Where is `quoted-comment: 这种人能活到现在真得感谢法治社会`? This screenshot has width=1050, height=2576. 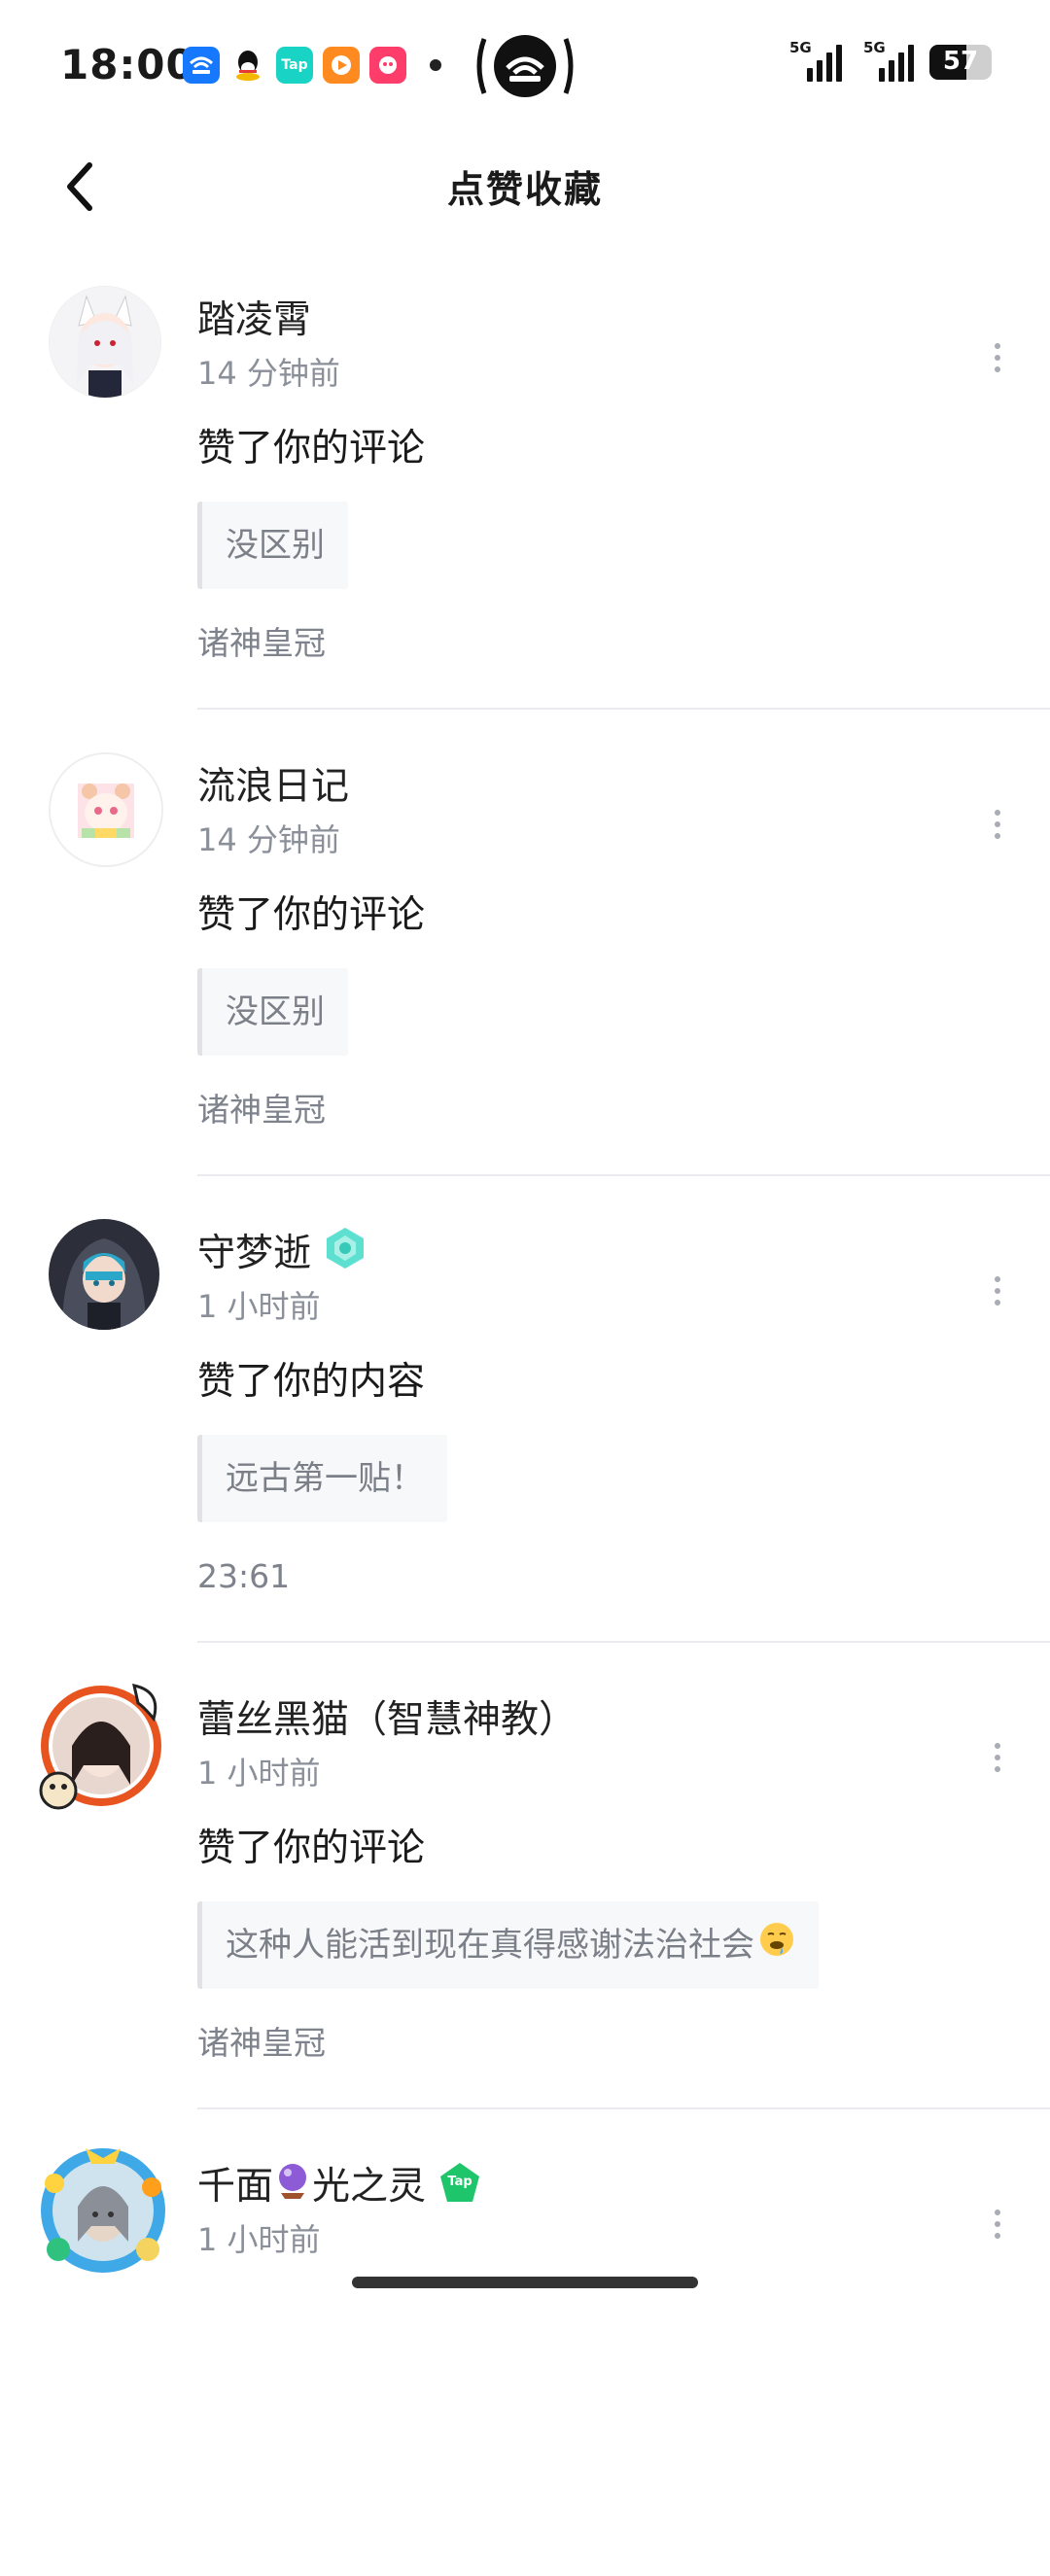 quoted-comment: 这种人能活到现在真得感谢法治社会 is located at coordinates (508, 1945).